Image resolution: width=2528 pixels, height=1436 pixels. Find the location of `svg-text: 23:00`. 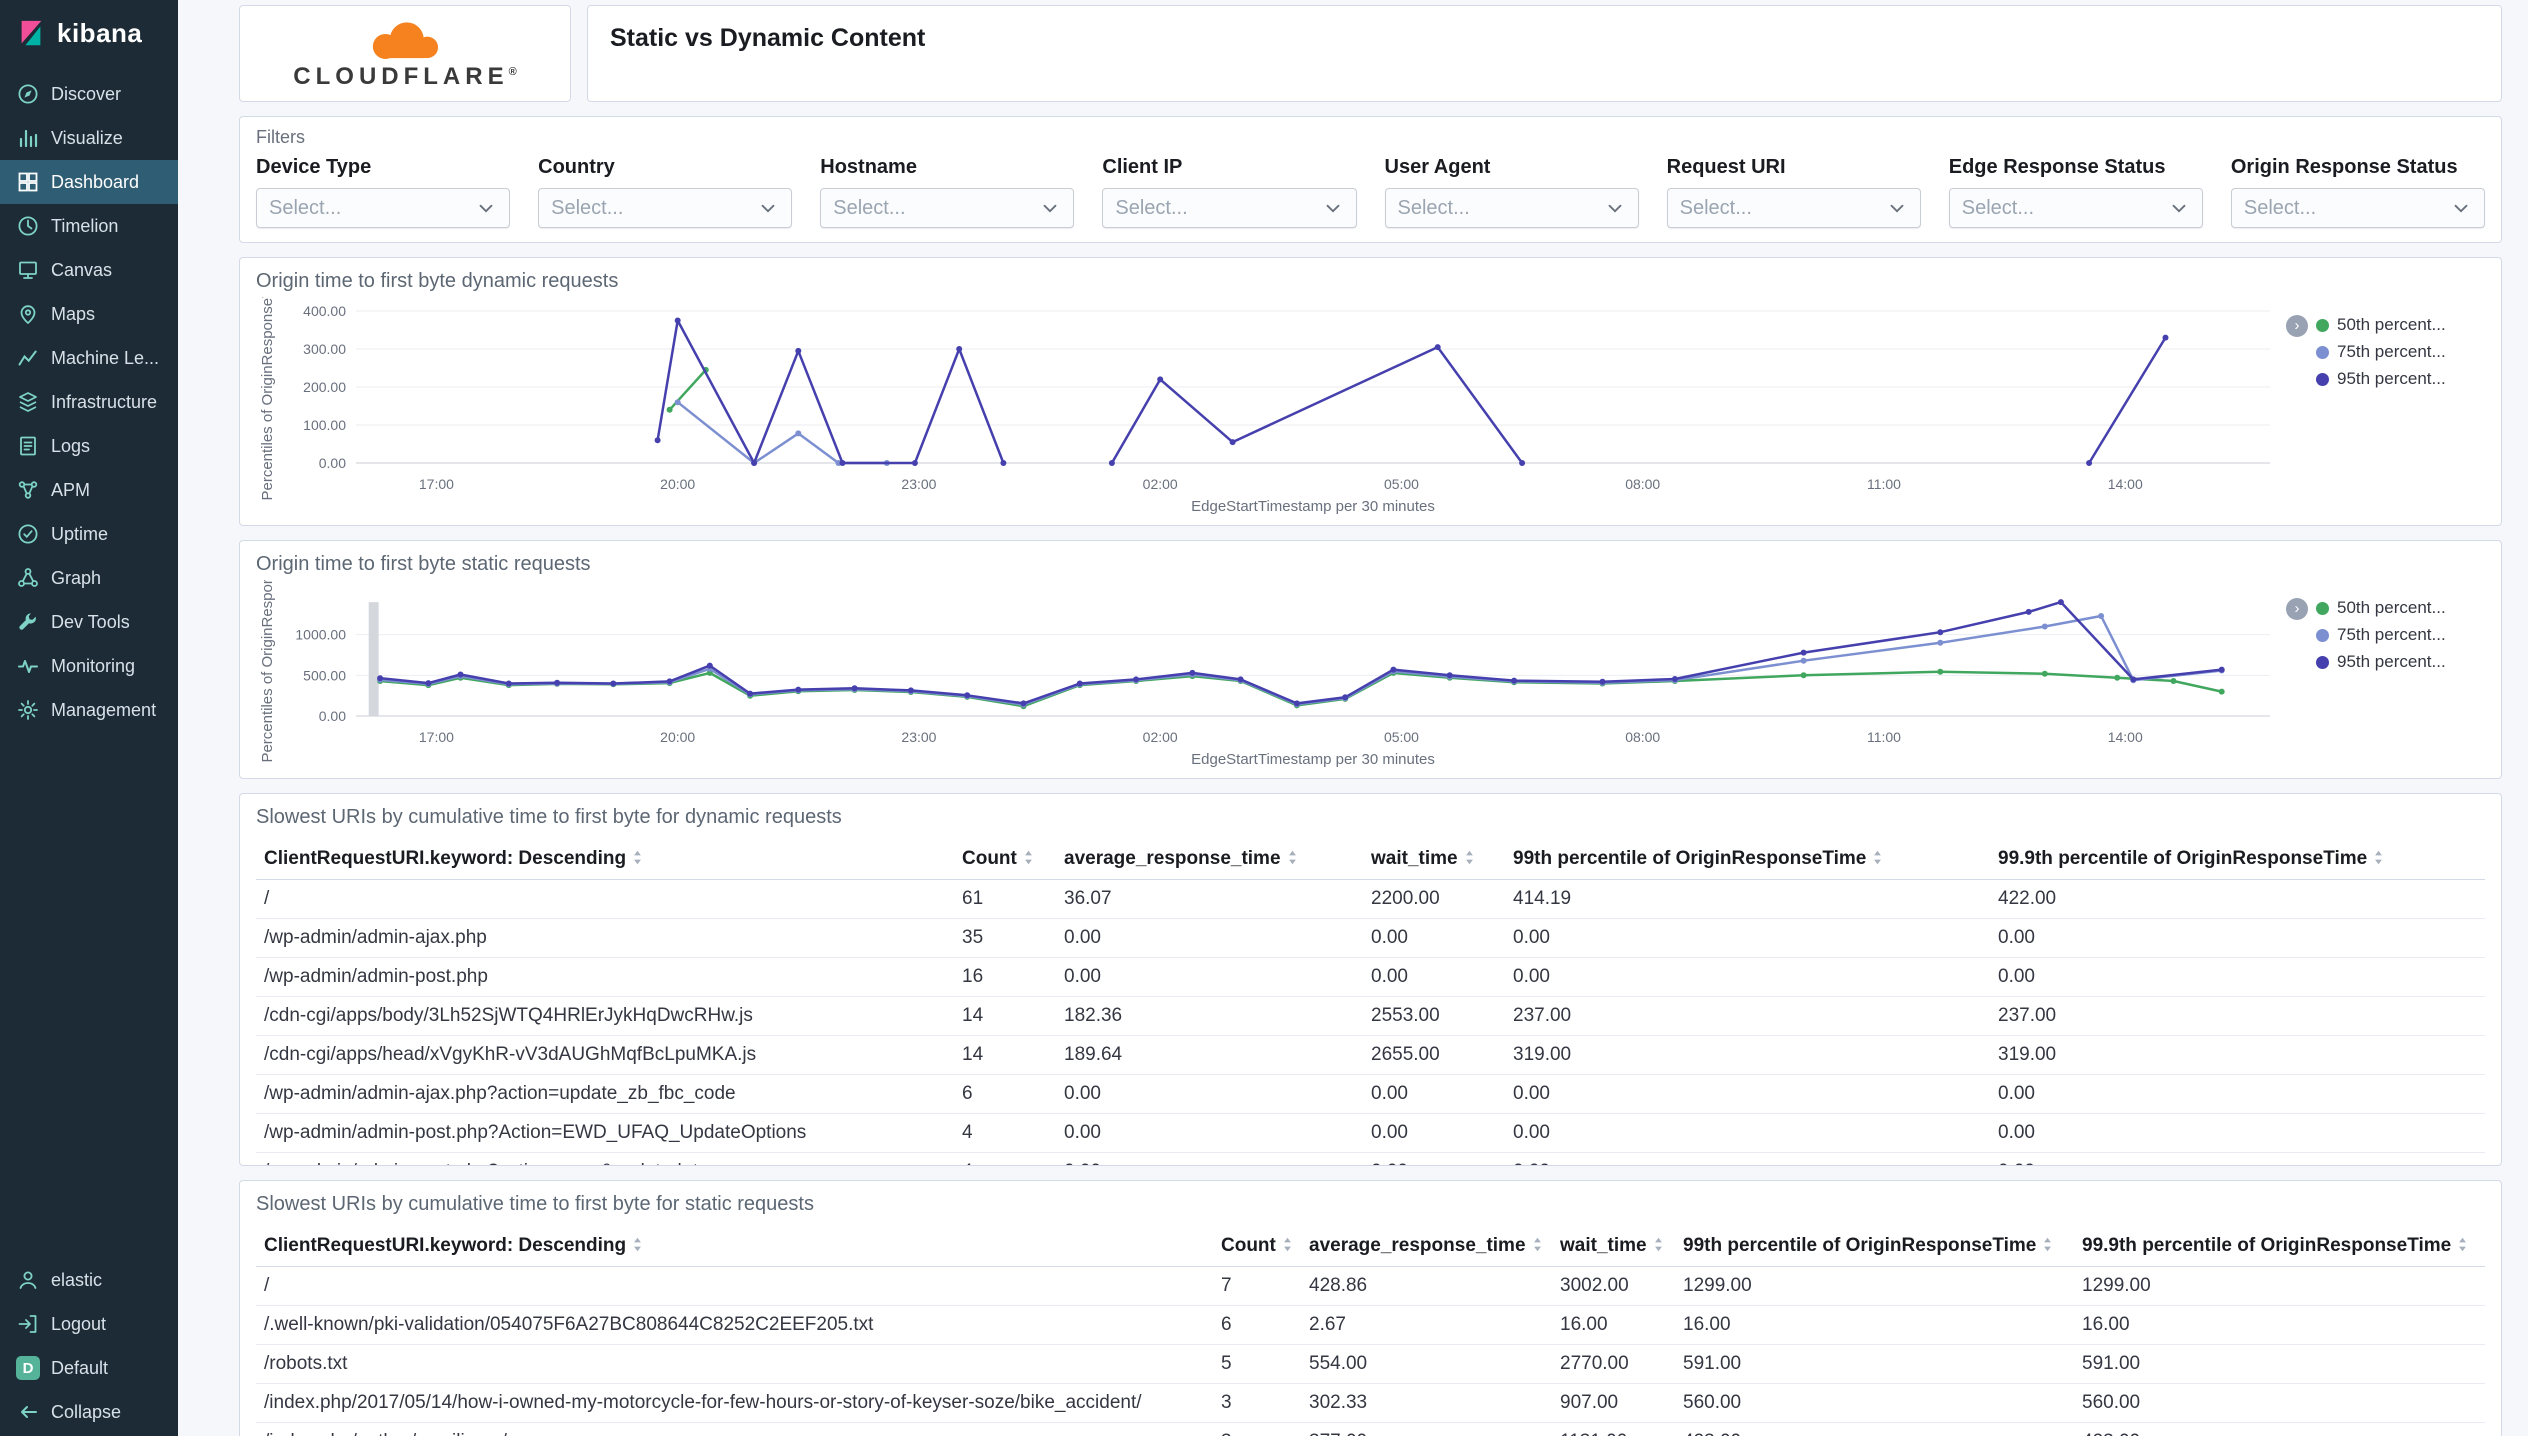

svg-text: 23:00 is located at coordinates (918, 737).